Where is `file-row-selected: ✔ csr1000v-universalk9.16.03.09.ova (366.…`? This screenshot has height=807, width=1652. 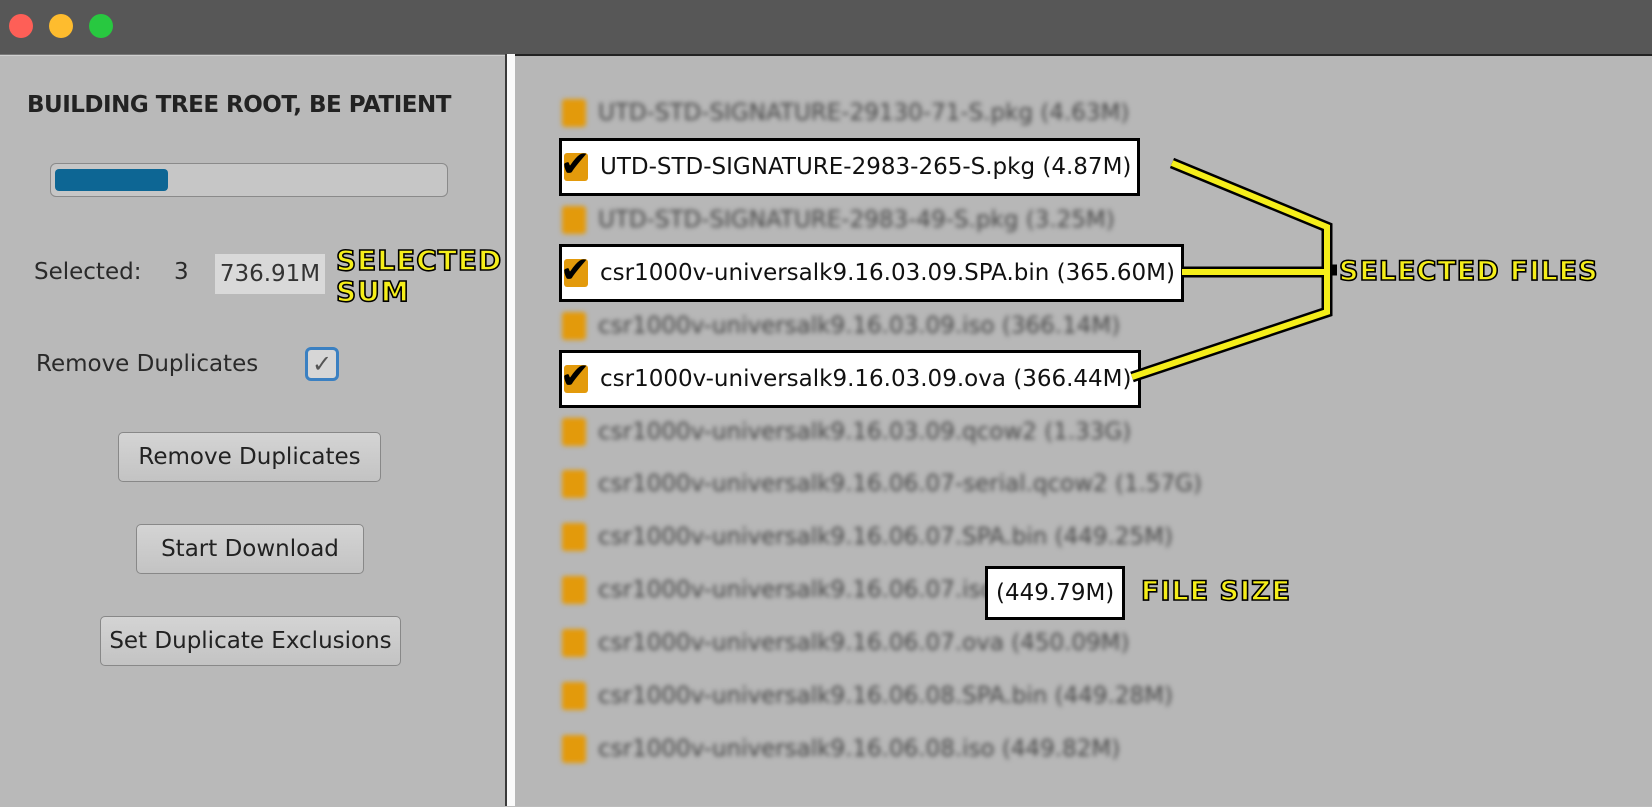
file-row-selected: ✔ csr1000v-universalk9.16.03.09.ova (366.… is located at coordinates (850, 379).